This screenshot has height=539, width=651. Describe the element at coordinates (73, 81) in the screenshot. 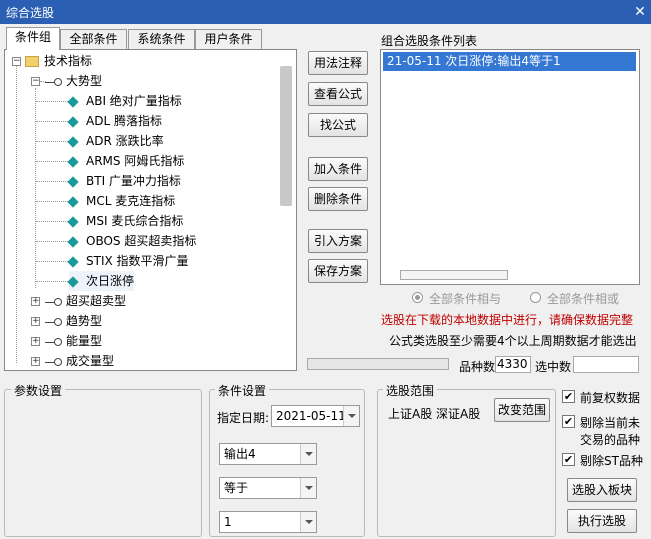

I see `tree-group-market-trend: 大势型` at that location.